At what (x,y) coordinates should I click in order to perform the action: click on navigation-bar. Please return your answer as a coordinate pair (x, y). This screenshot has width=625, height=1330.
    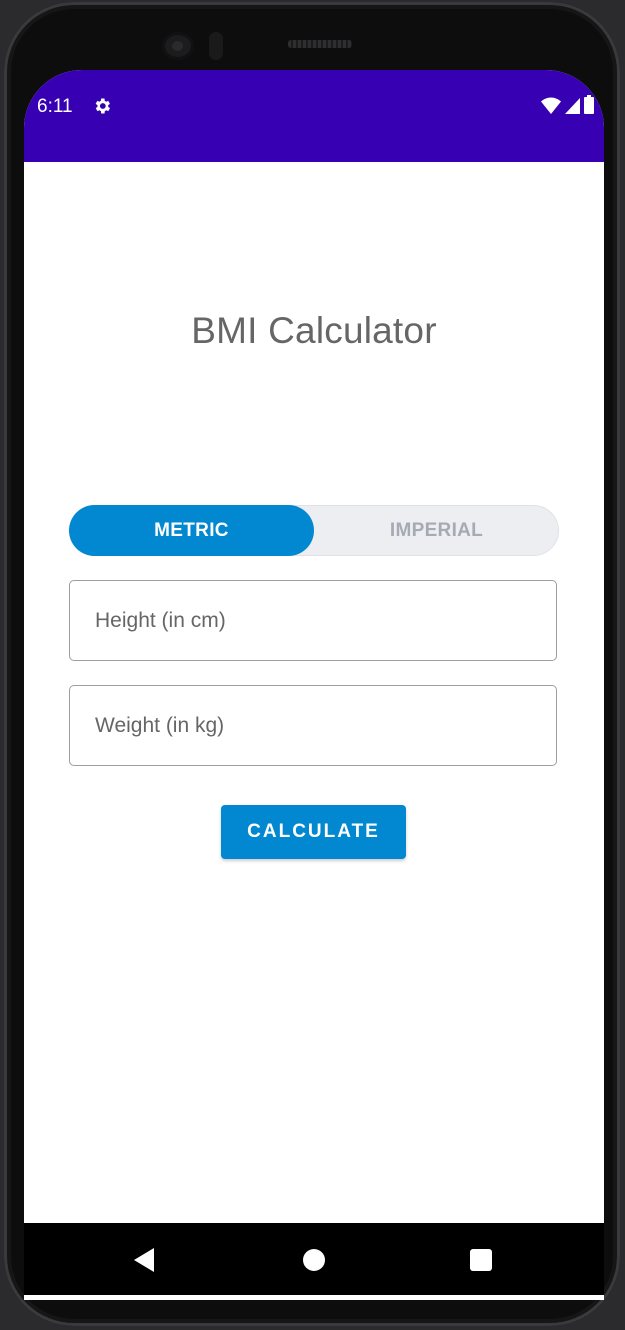
    Looking at the image, I should click on (314, 1259).